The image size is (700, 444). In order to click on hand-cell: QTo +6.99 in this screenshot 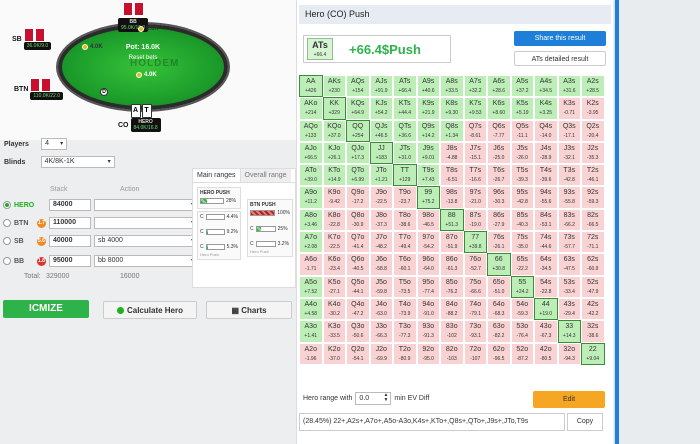, I will do `click(358, 175)`.